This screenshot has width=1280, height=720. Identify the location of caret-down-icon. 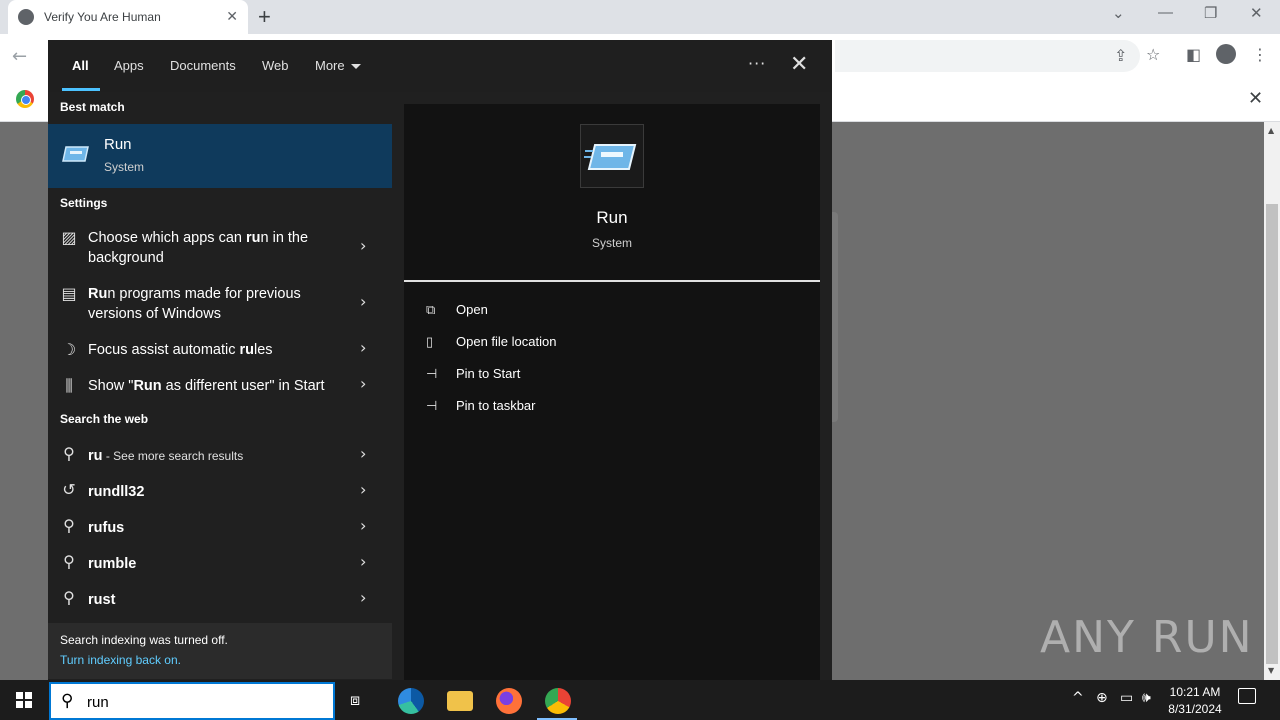
(355, 67).